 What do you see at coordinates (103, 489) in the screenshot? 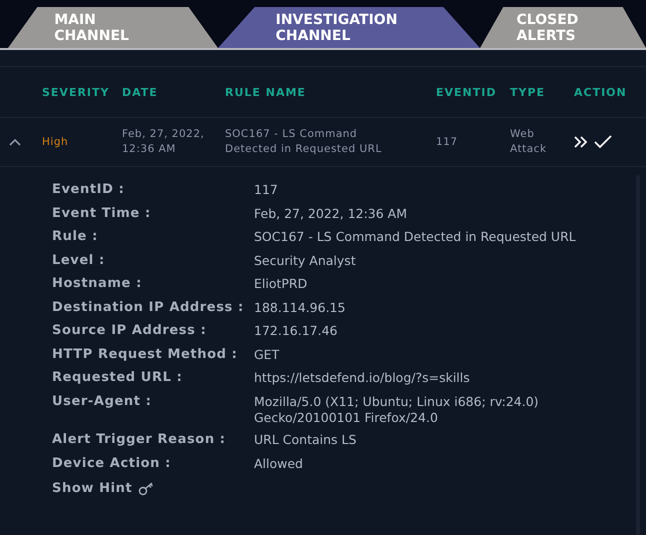
I see `show-hint-button: Show Hint` at bounding box center [103, 489].